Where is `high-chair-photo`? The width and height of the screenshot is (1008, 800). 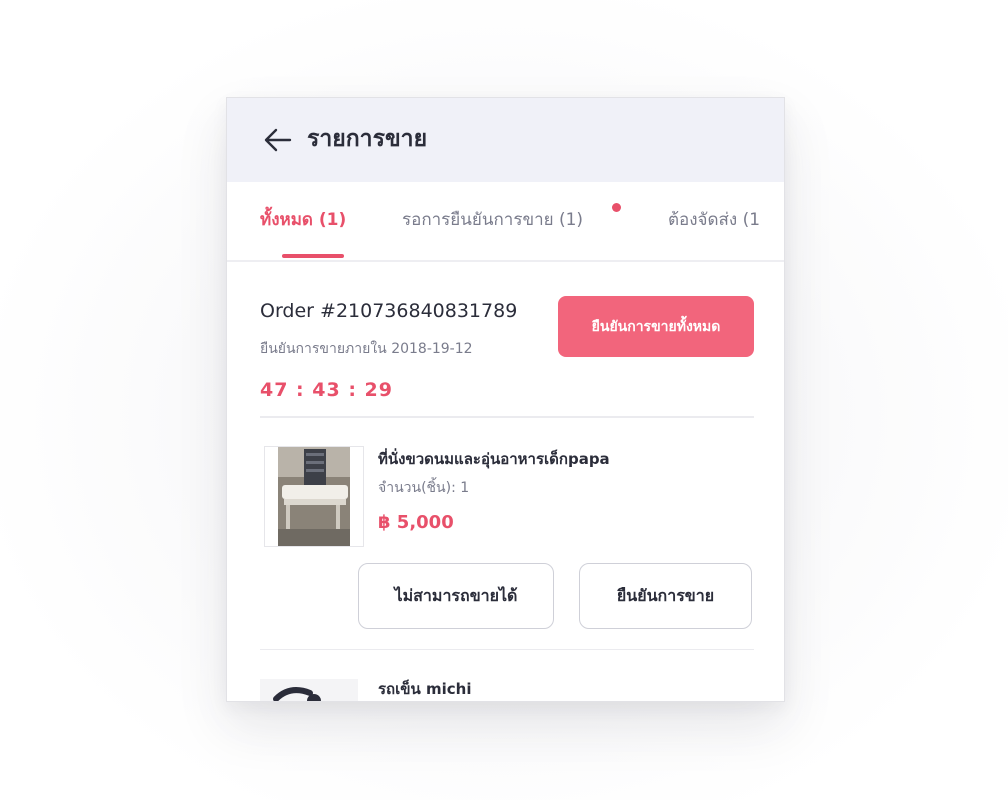 high-chair-photo is located at coordinates (314, 496).